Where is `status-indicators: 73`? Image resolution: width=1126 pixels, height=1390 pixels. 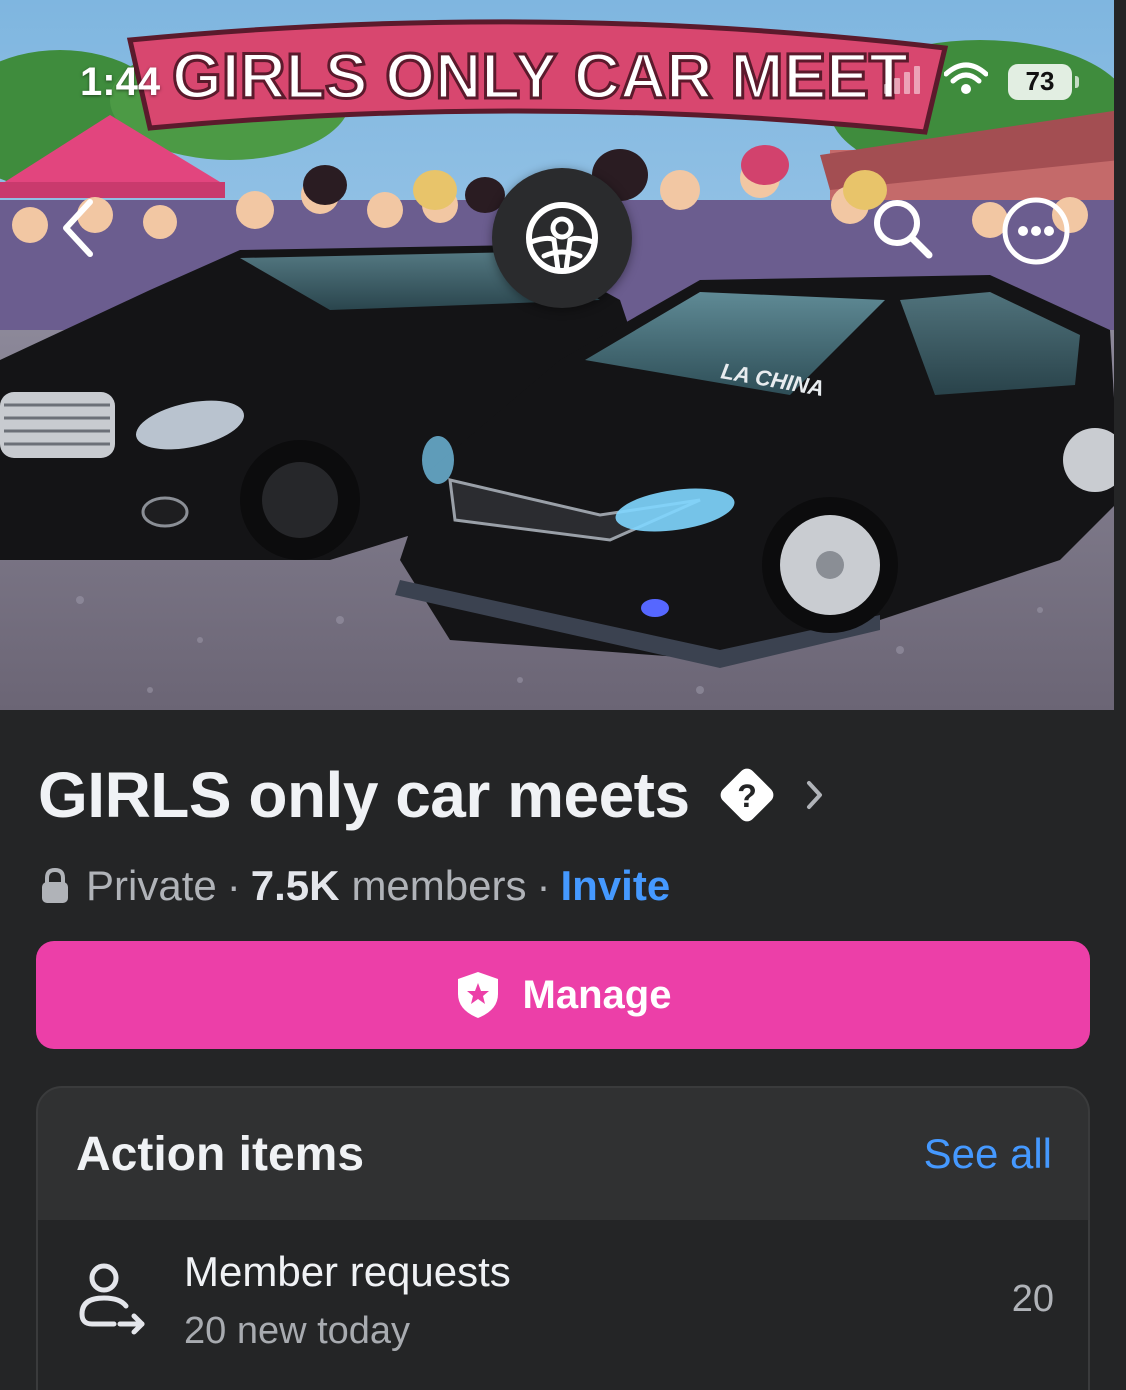
status-indicators: 73 is located at coordinates (981, 81).